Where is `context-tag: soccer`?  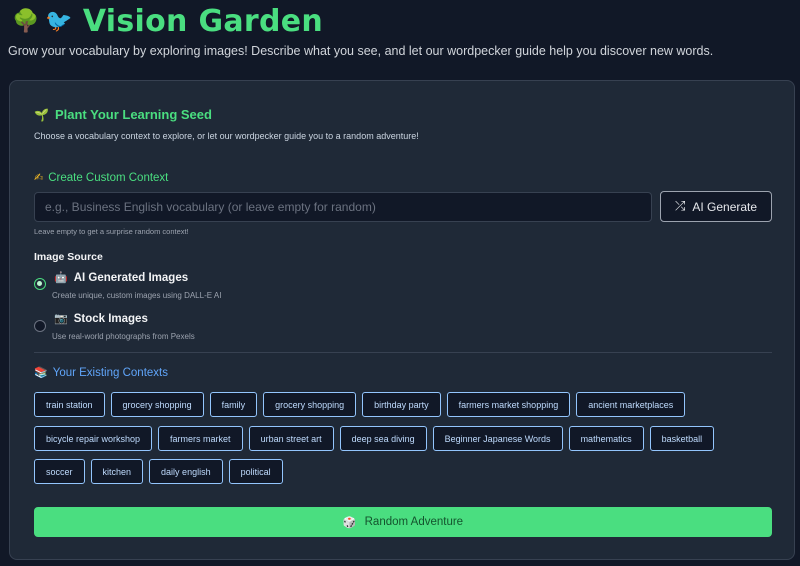
context-tag: soccer is located at coordinates (59, 471).